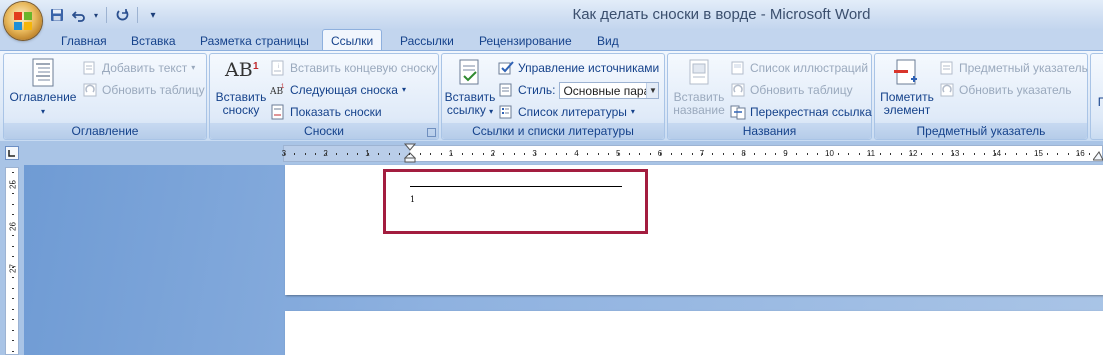 This screenshot has width=1103, height=355. What do you see at coordinates (326, 112) in the screenshot?
I see `show-notes-button: Показать сноски` at bounding box center [326, 112].